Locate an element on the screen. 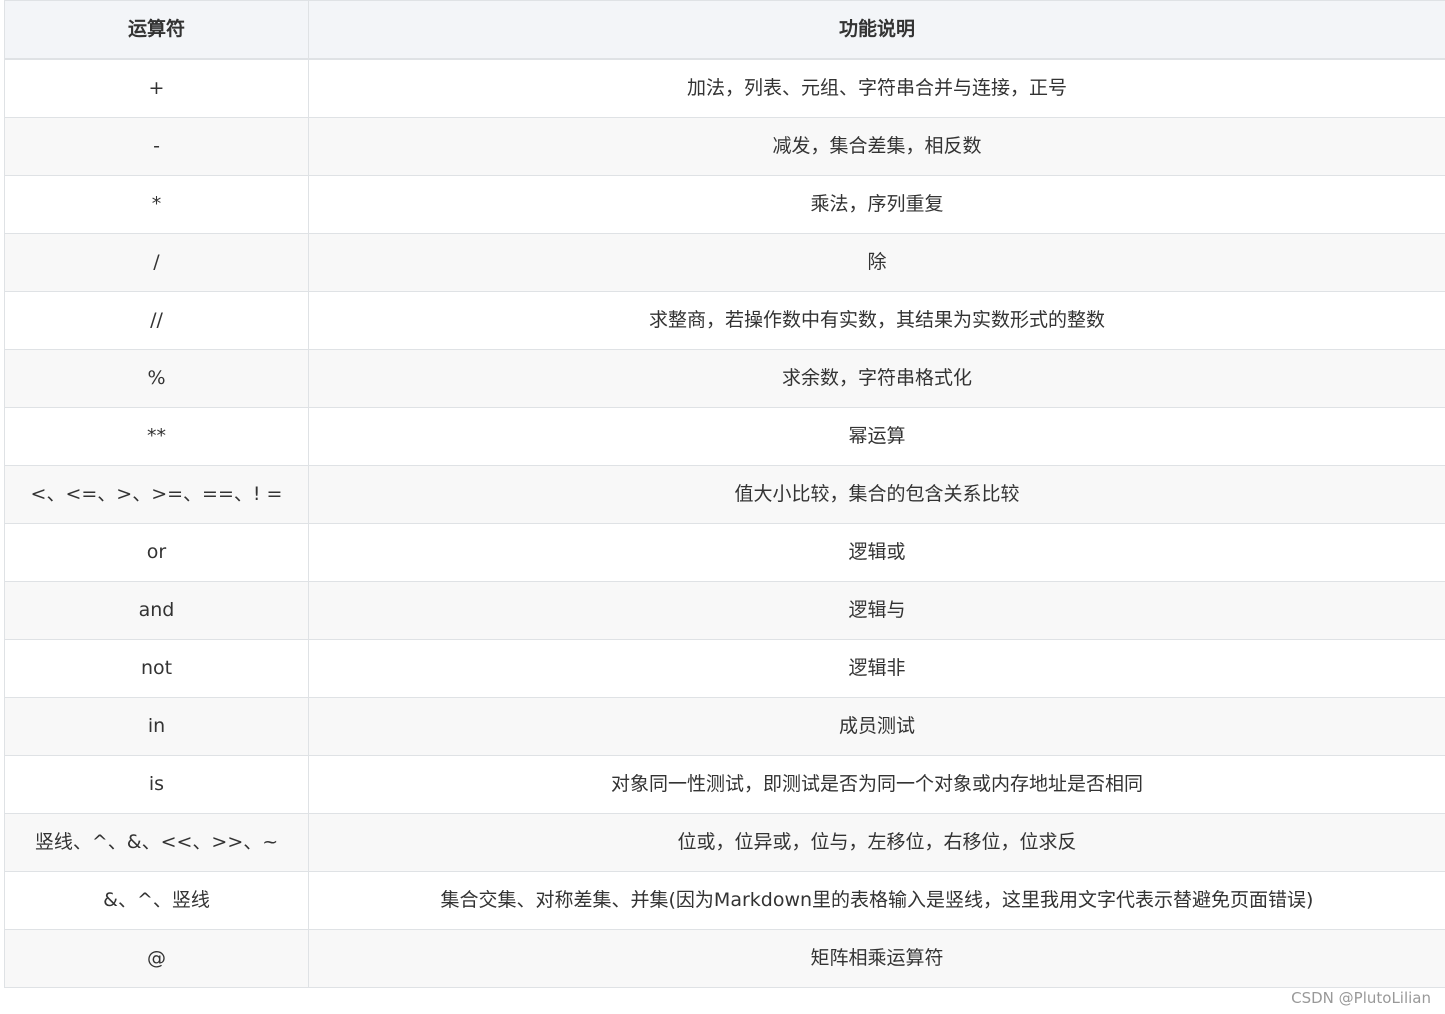  operator-cell: + is located at coordinates (156, 88).